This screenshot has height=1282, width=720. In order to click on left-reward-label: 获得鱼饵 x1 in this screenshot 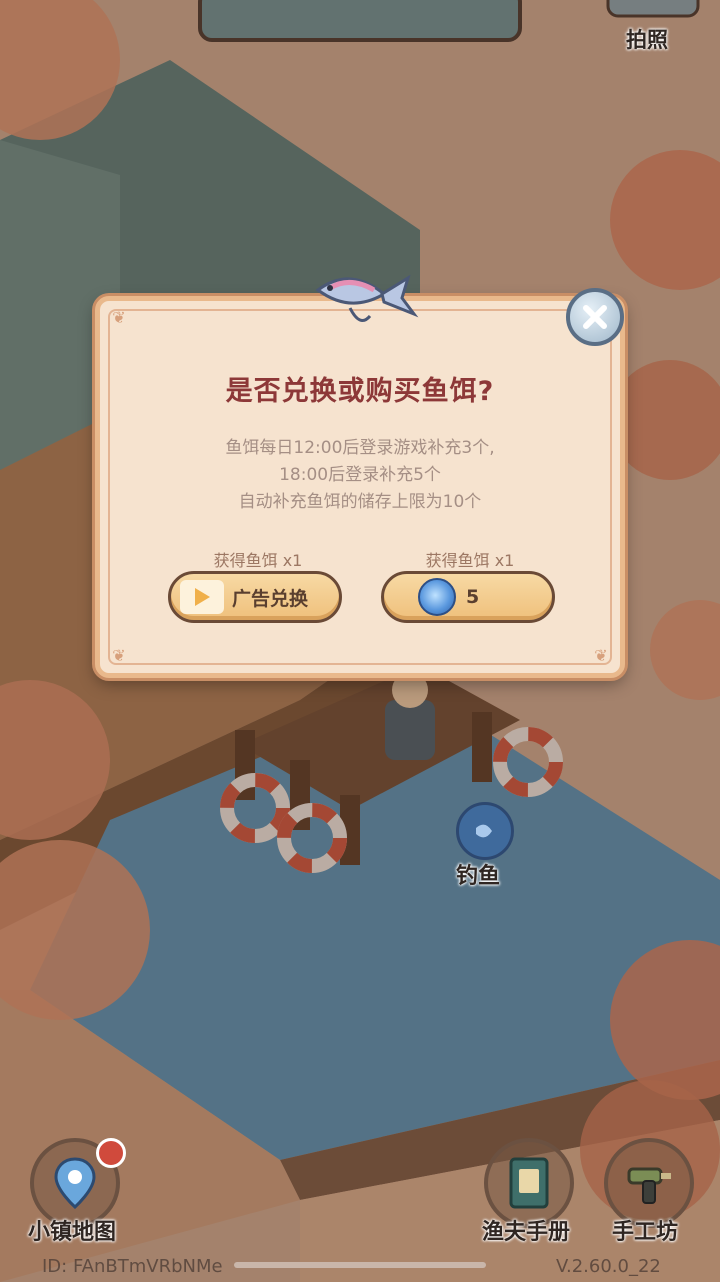, I will do `click(258, 560)`.